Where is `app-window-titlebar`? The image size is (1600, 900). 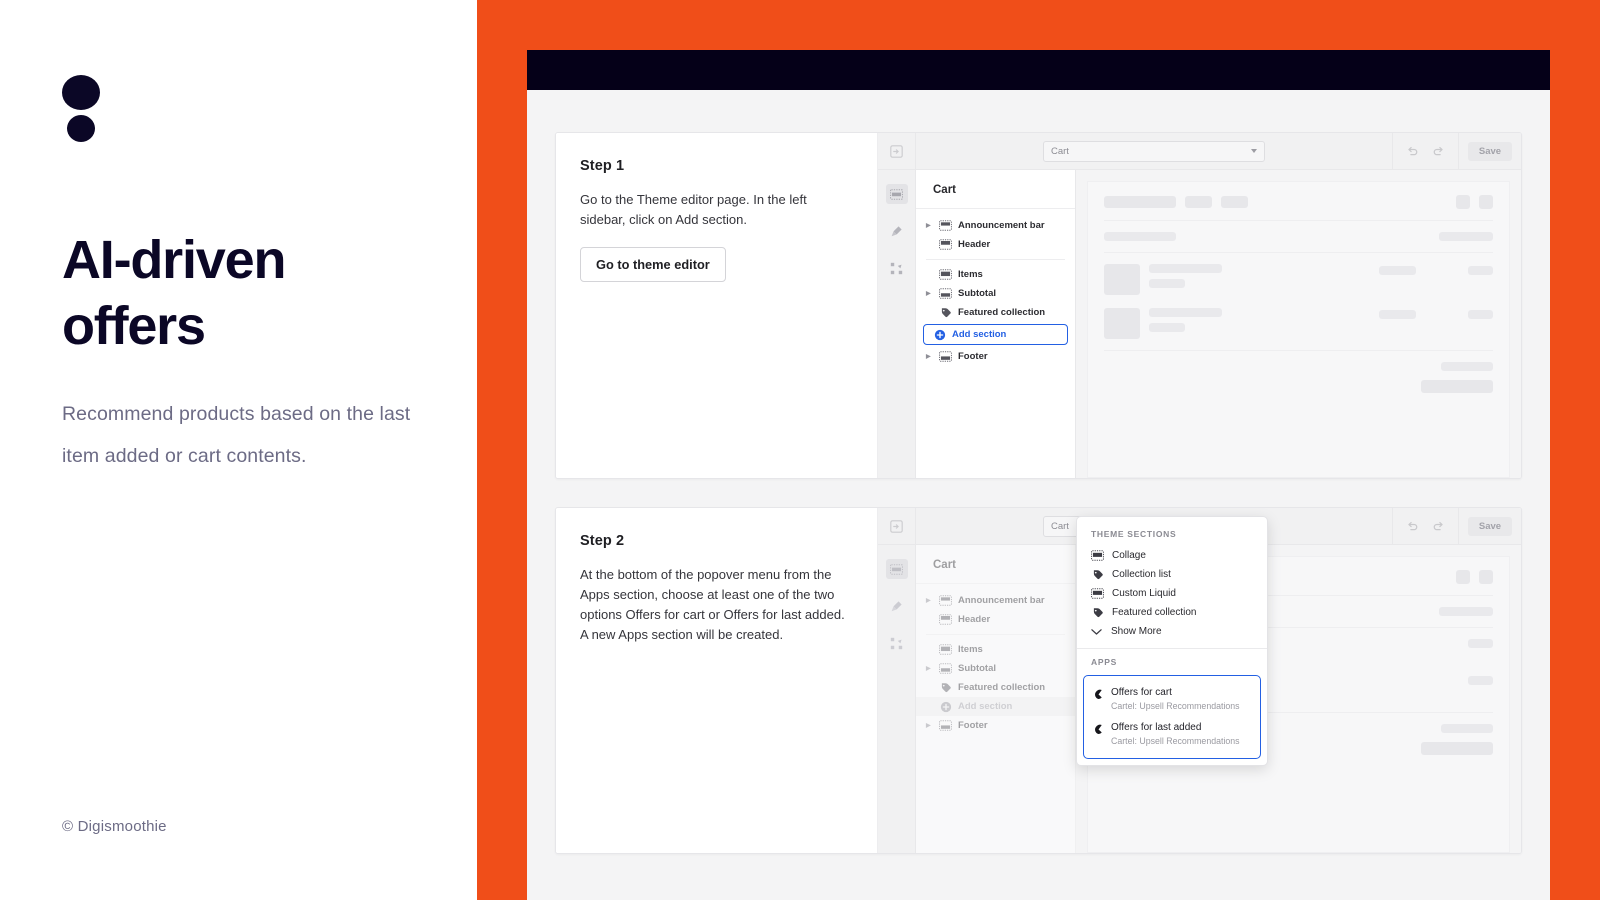 app-window-titlebar is located at coordinates (1038, 70).